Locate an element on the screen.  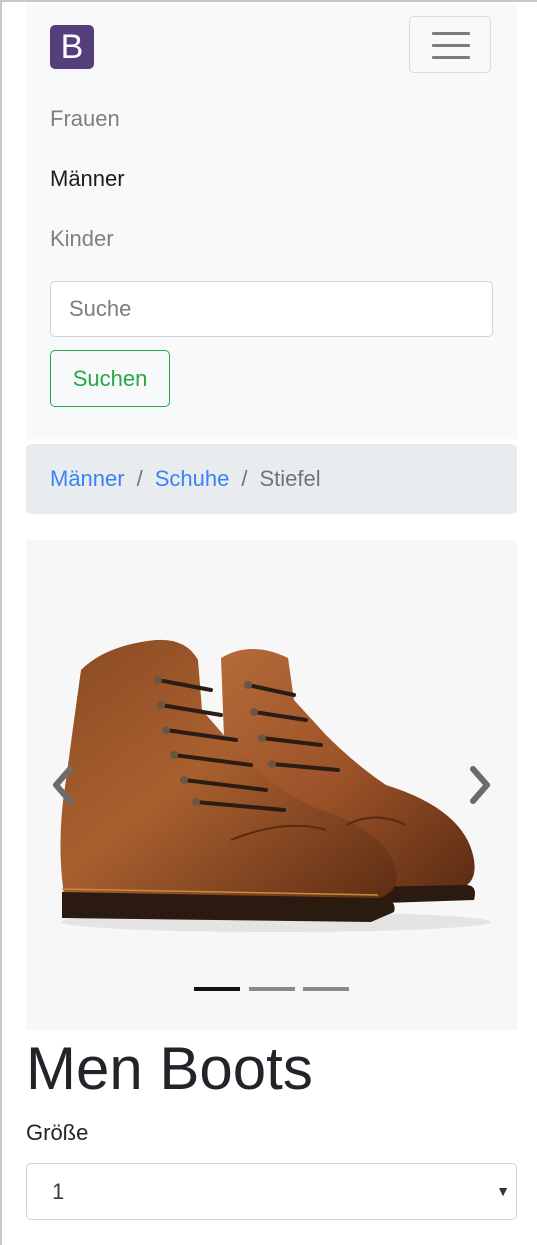
size-select-value: 1 is located at coordinates (58, 1191).